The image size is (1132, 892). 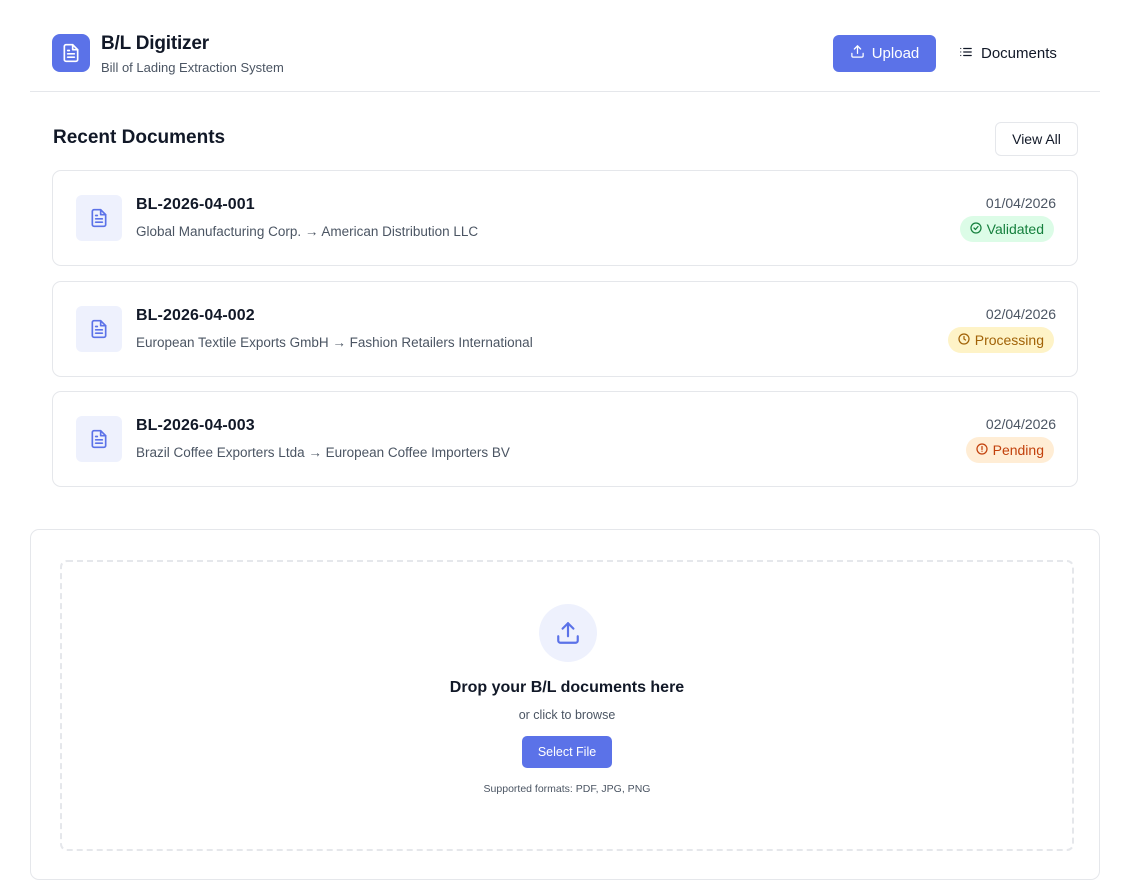 I want to click on app-title: B/L Digitizer, so click(x=155, y=43).